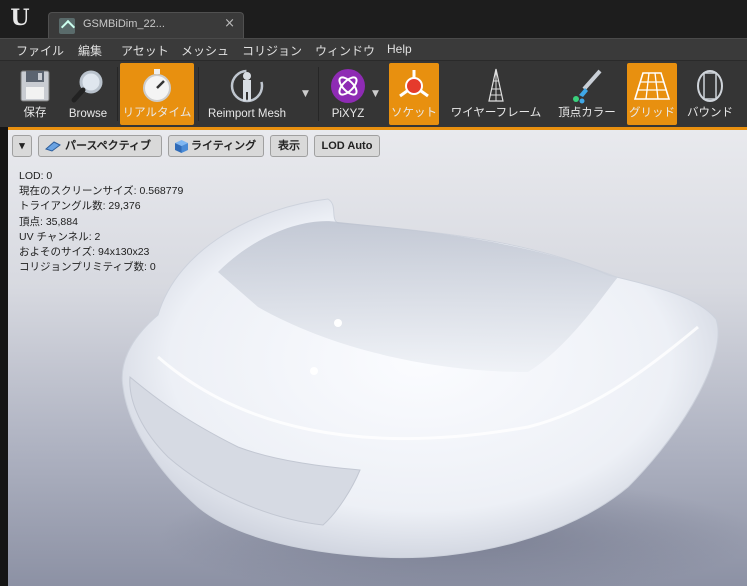 The width and height of the screenshot is (747, 586). I want to click on perspective-icon, so click(53, 146).